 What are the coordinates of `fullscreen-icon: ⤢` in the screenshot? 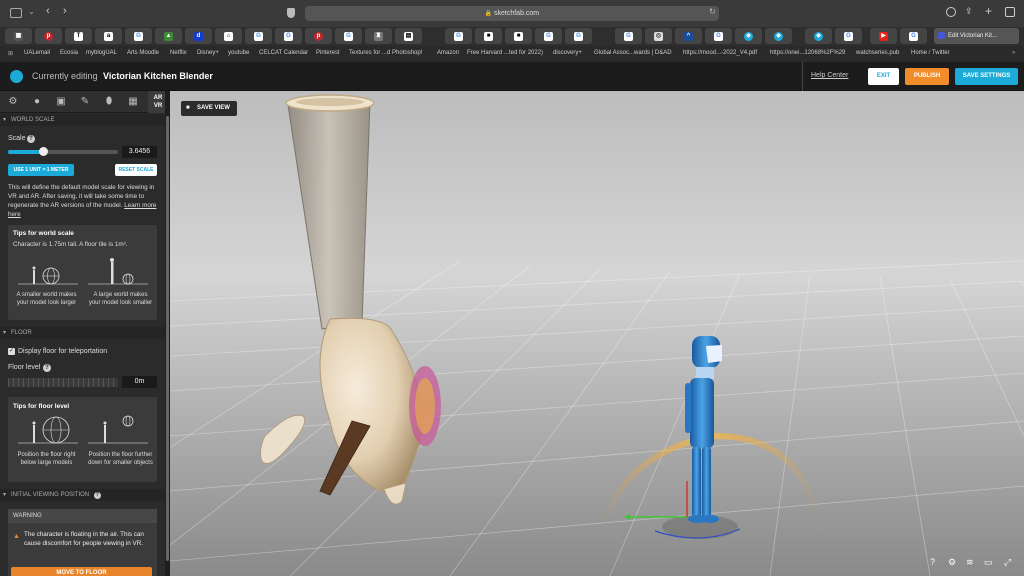 It's located at (1007, 562).